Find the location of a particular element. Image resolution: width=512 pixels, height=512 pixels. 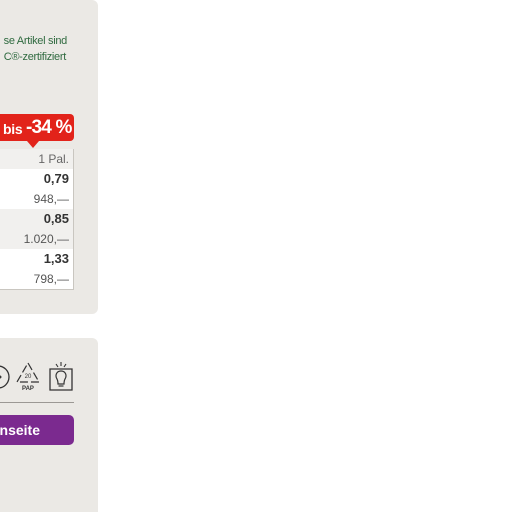

unit-price-cell: 0,79 is located at coordinates (36, 179).